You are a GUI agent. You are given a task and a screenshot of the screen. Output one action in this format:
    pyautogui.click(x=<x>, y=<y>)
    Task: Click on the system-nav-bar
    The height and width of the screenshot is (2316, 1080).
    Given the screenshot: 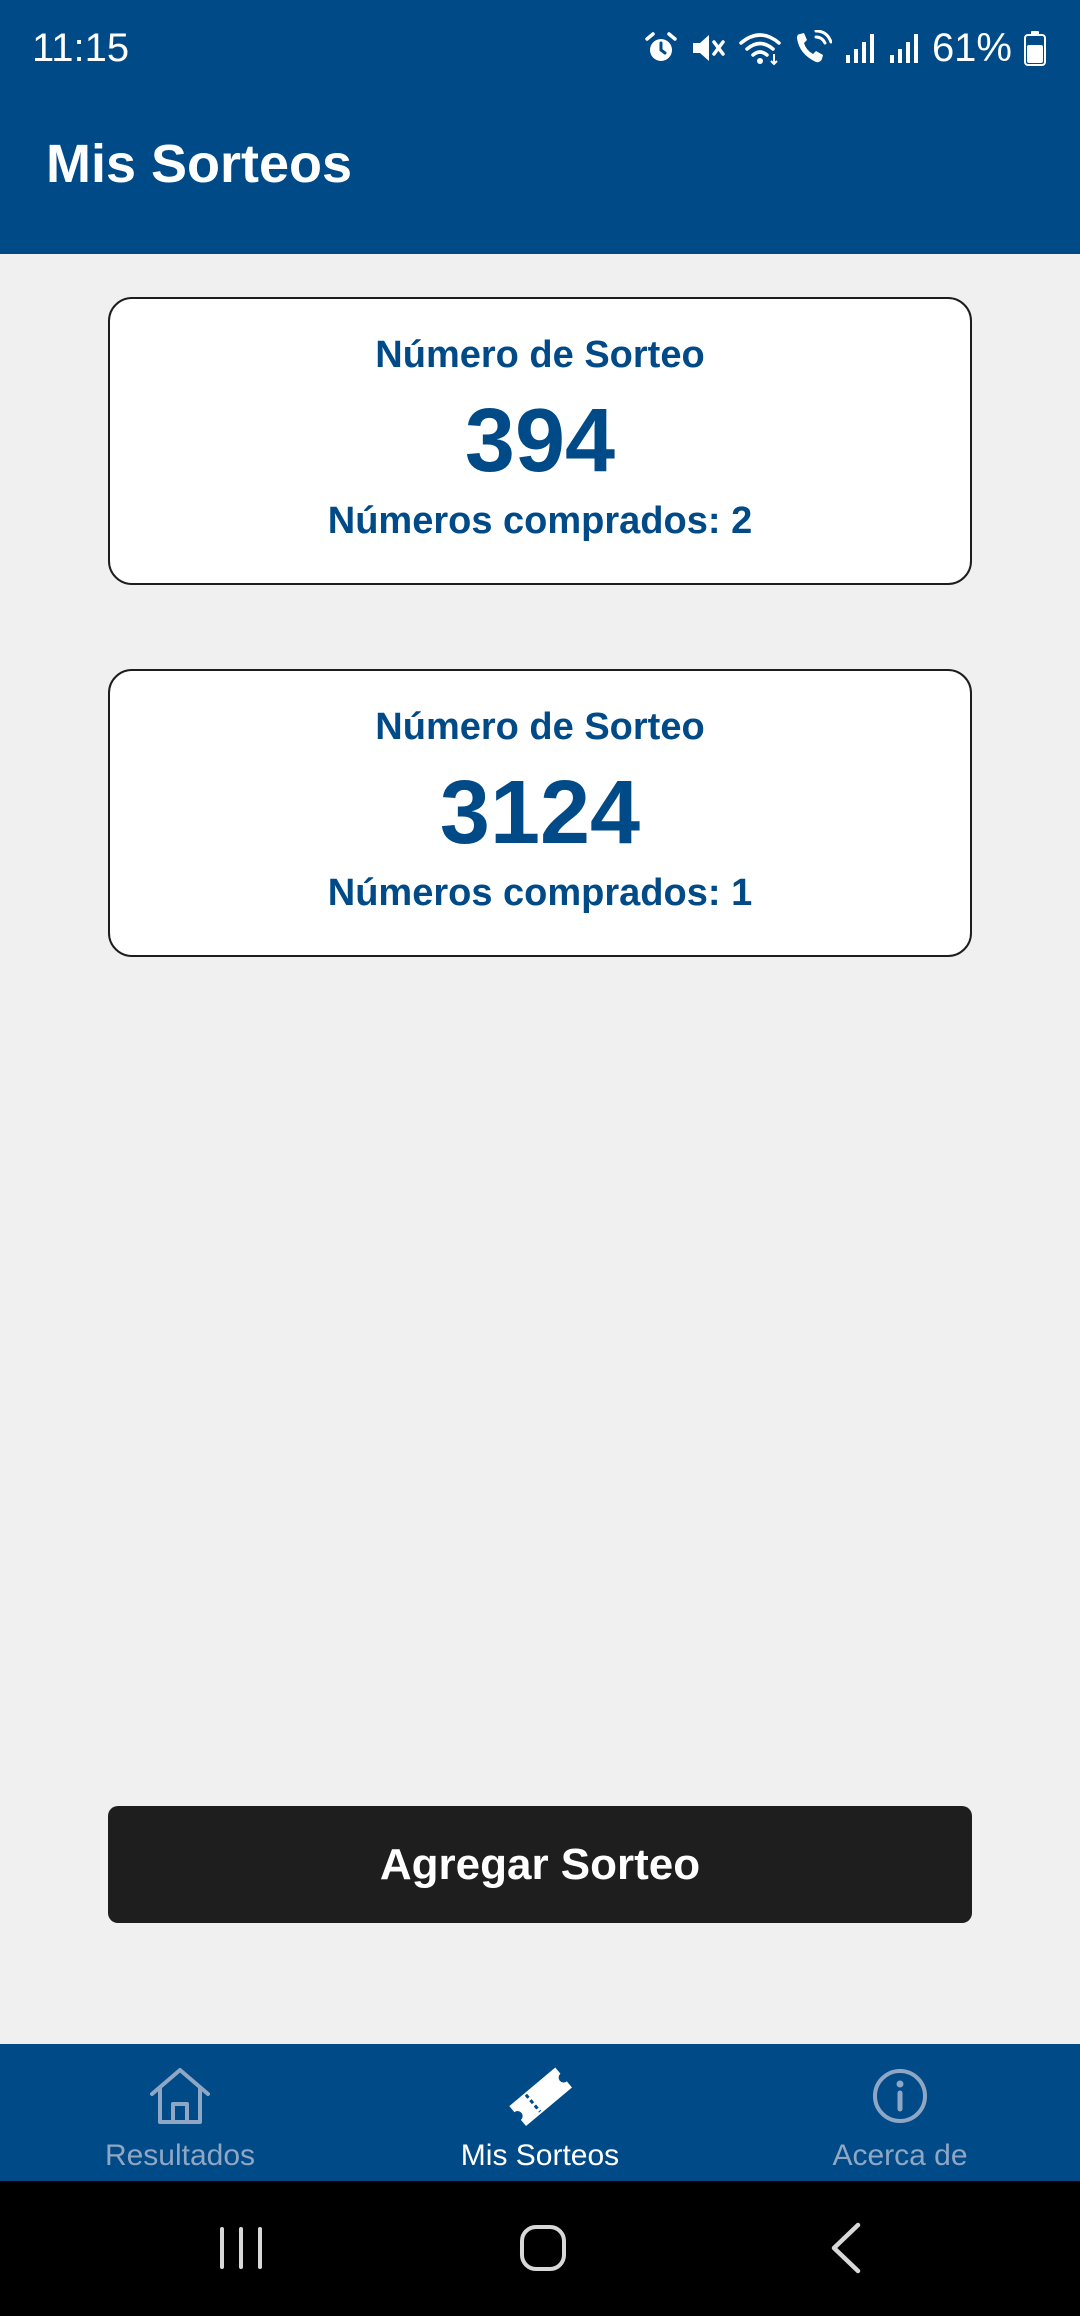 What is the action you would take?
    pyautogui.click(x=540, y=2248)
    